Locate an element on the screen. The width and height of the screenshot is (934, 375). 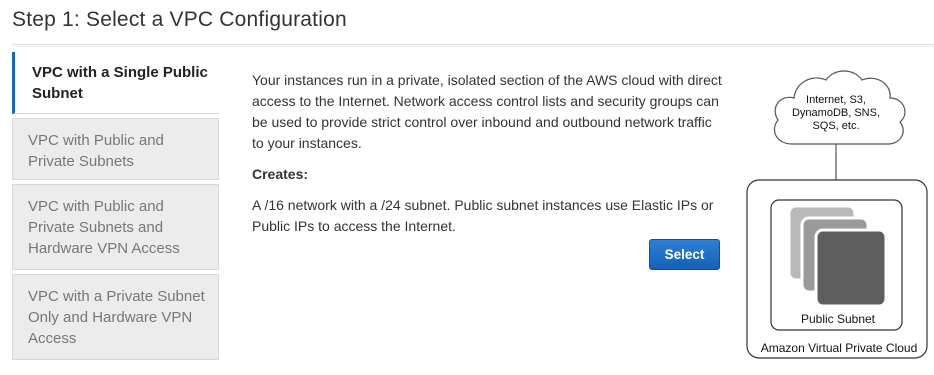
vpc-label: Amazon Virtual Private Cloud is located at coordinates (839, 348).